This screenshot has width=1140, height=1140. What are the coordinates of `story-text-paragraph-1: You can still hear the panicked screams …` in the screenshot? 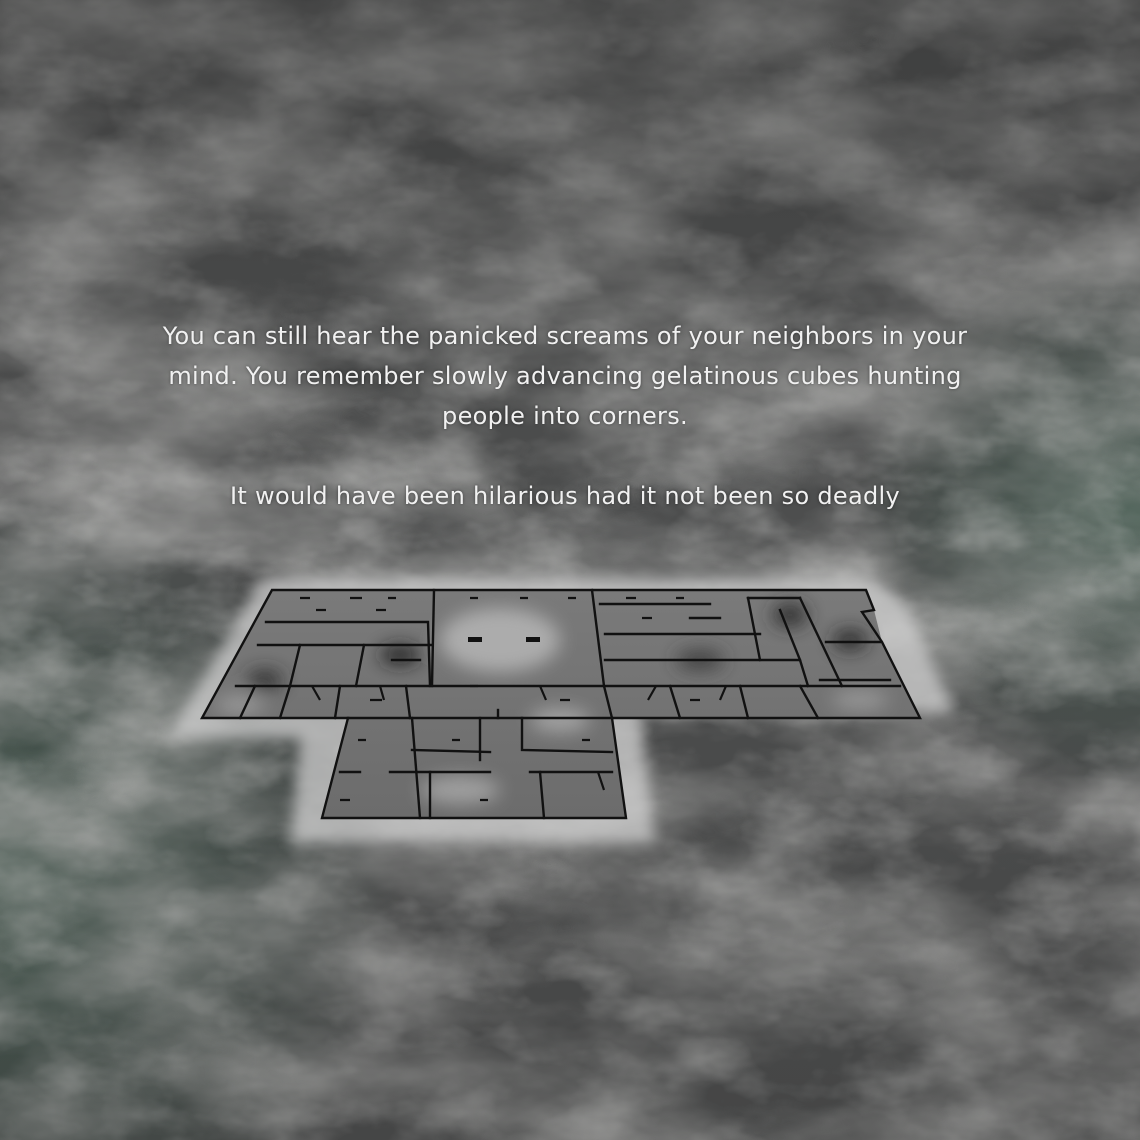 It's located at (565, 376).